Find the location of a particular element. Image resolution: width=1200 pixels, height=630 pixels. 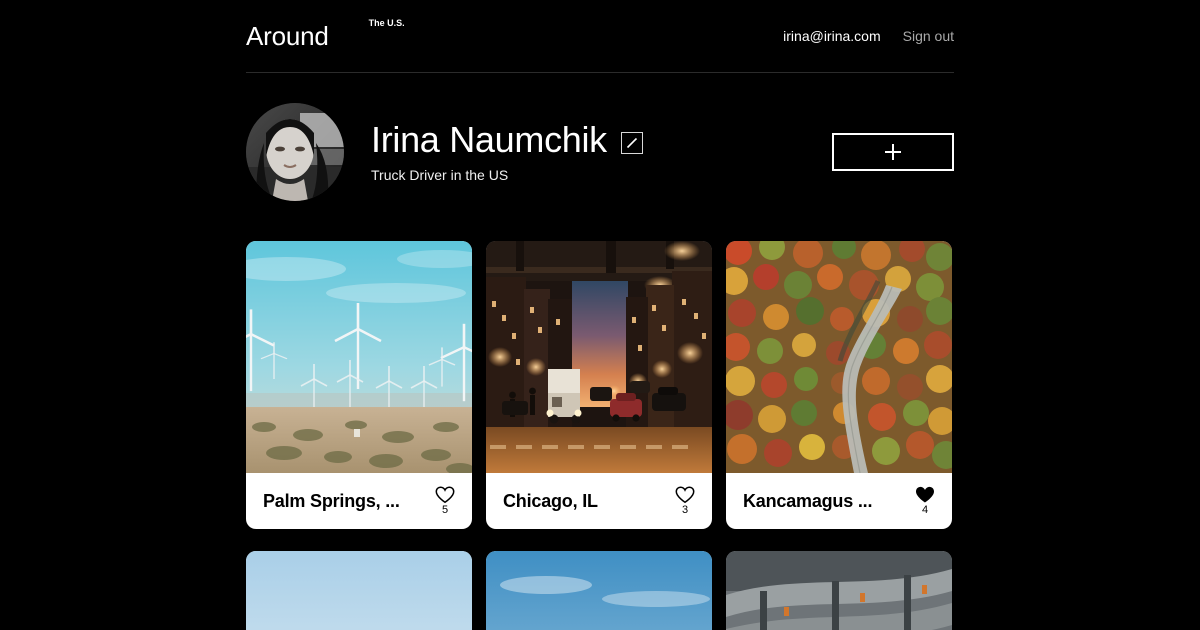

profile-info: Irina Naumchik Truck Driver in the US is located at coordinates (601, 152).